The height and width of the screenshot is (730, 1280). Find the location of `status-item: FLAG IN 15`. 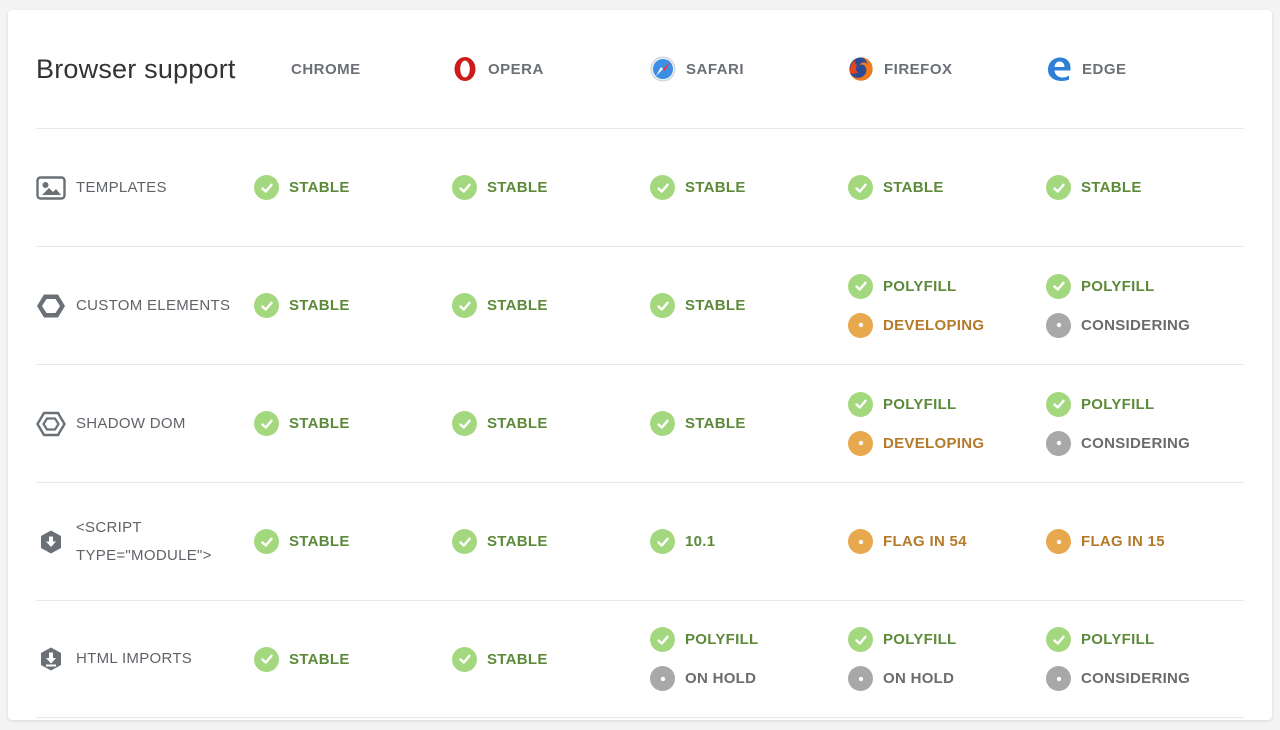

status-item: FLAG IN 15 is located at coordinates (1105, 541).